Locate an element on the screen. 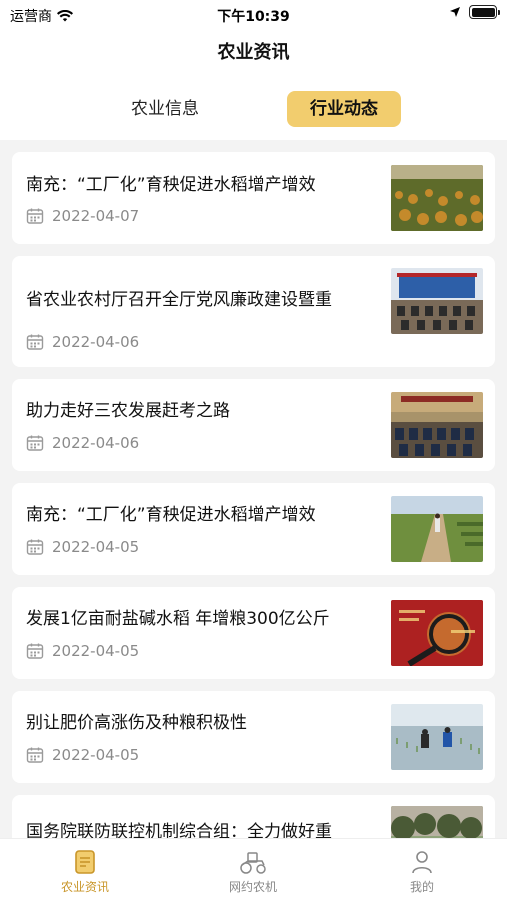 The height and width of the screenshot is (900, 507). bottom-tab-label: 网约农机 is located at coordinates (252, 887).